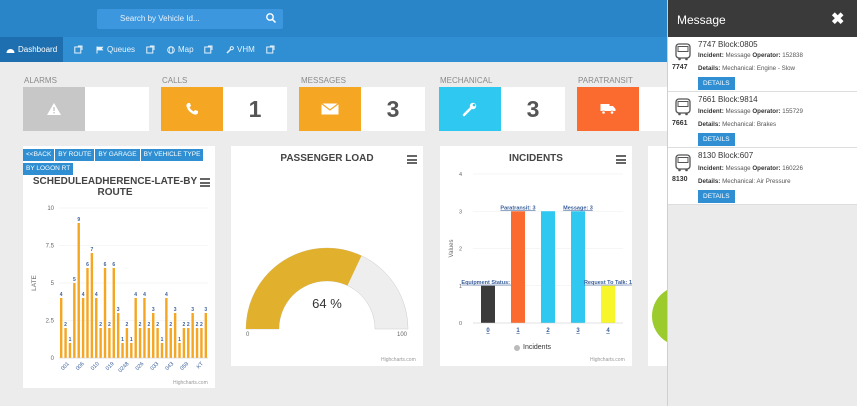  Describe the element at coordinates (323, 80) in the screenshot. I see `tile-label-messages: MESSAGES` at that location.